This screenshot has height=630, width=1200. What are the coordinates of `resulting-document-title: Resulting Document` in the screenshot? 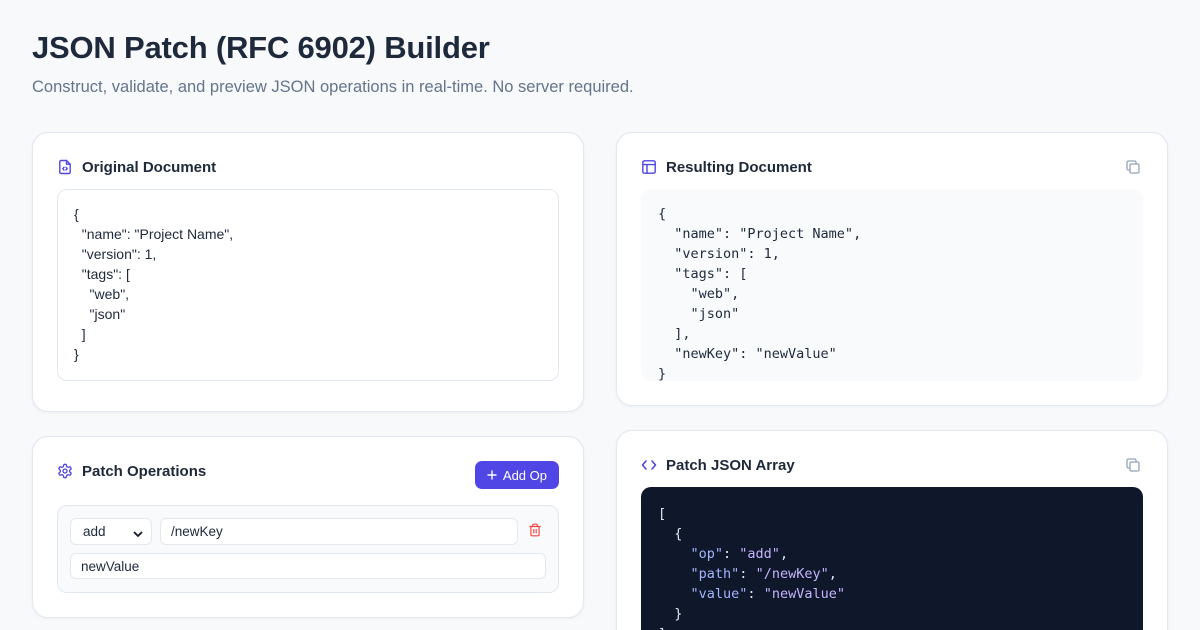 It's located at (739, 167).